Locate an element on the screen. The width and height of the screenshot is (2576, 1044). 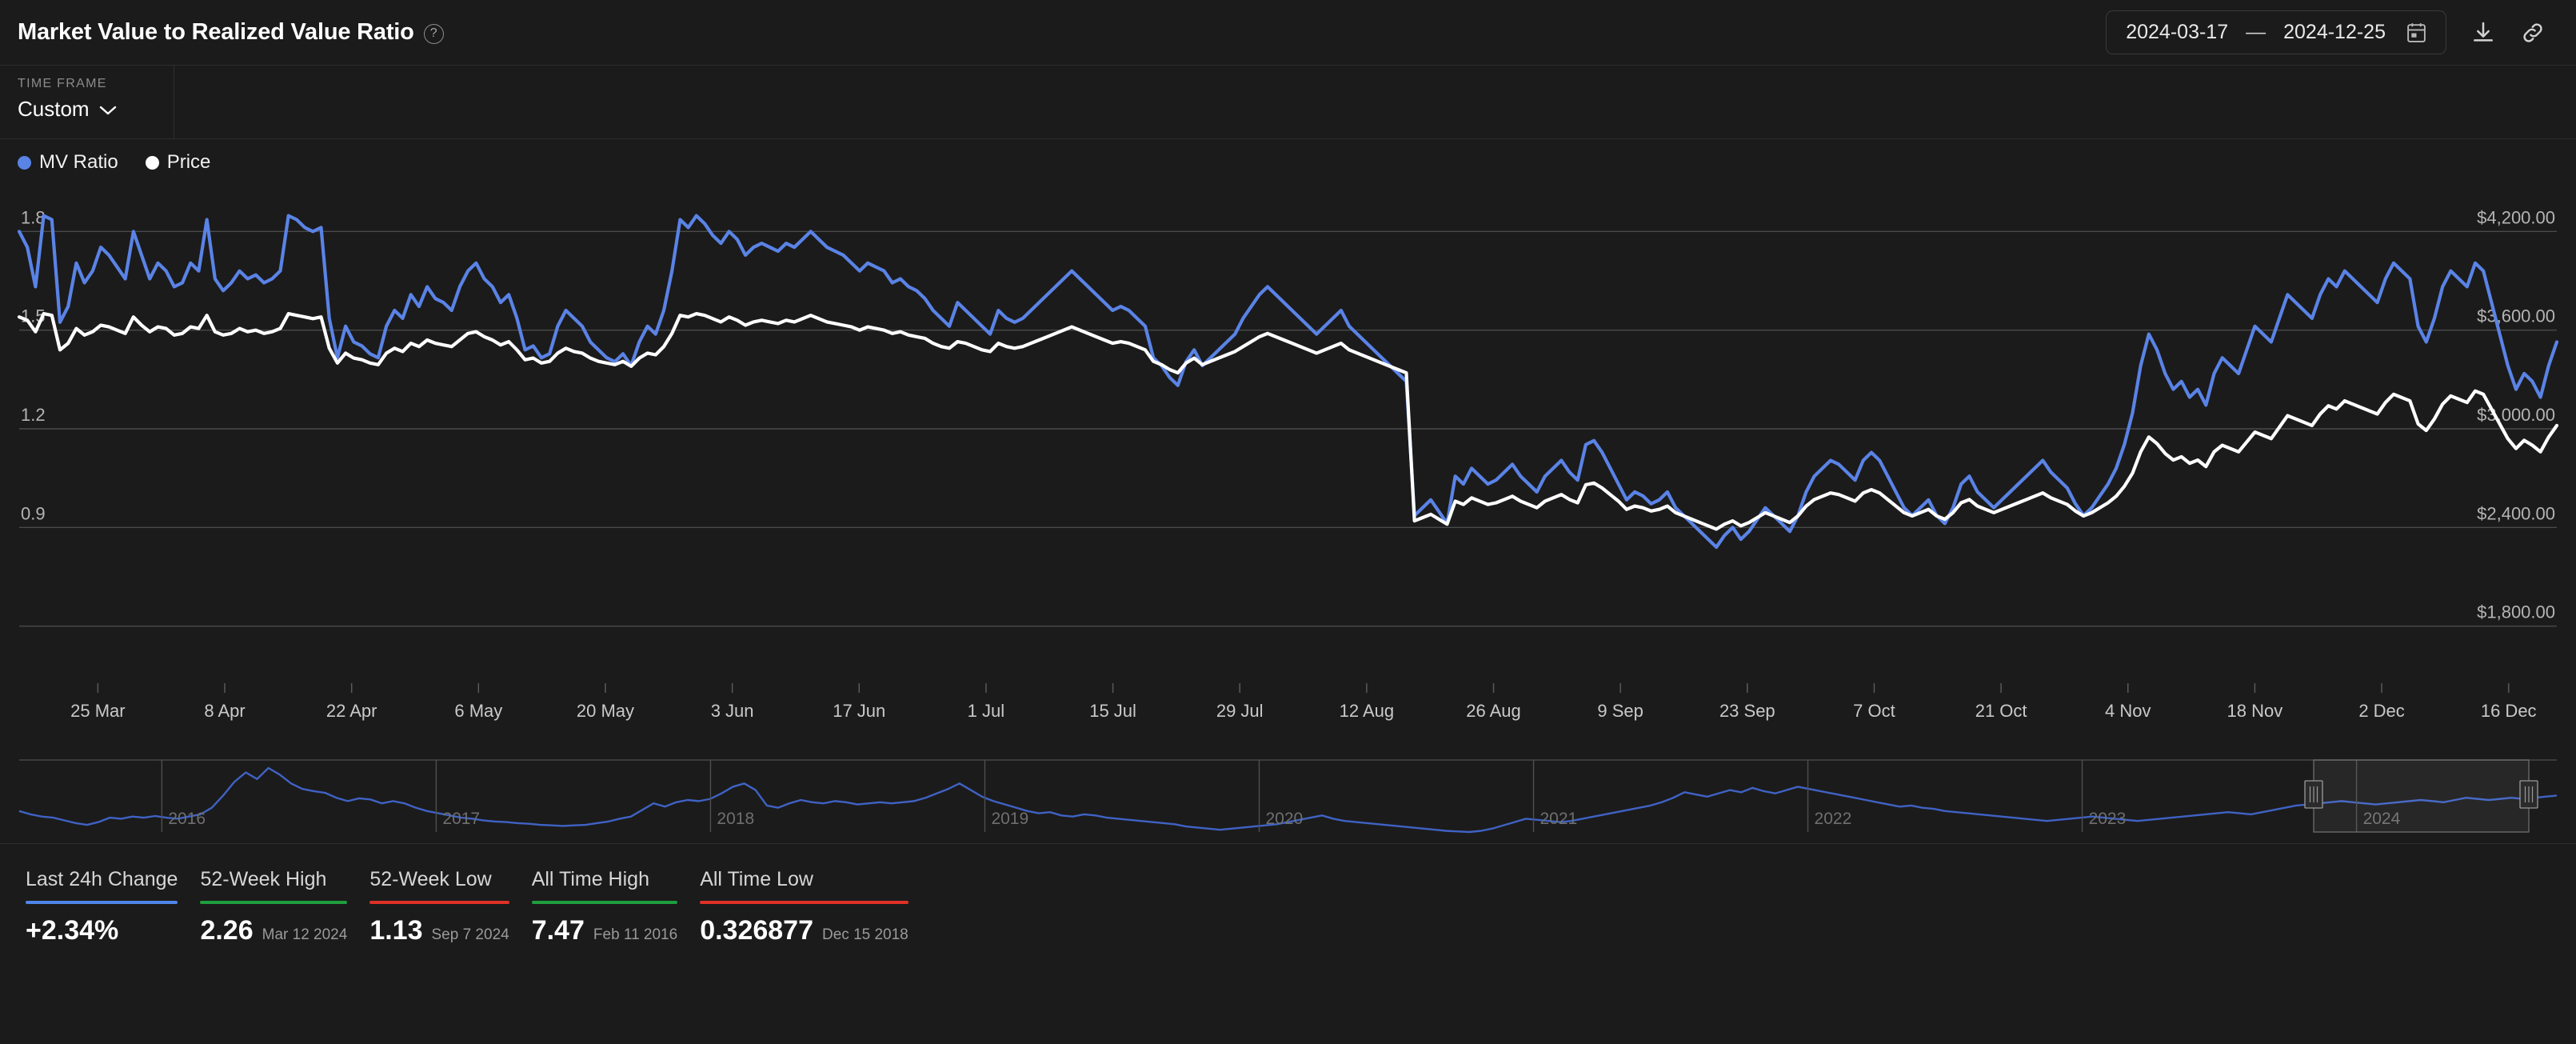
stat-card: Last 24h Change +2.34% is located at coordinates (113, 907).